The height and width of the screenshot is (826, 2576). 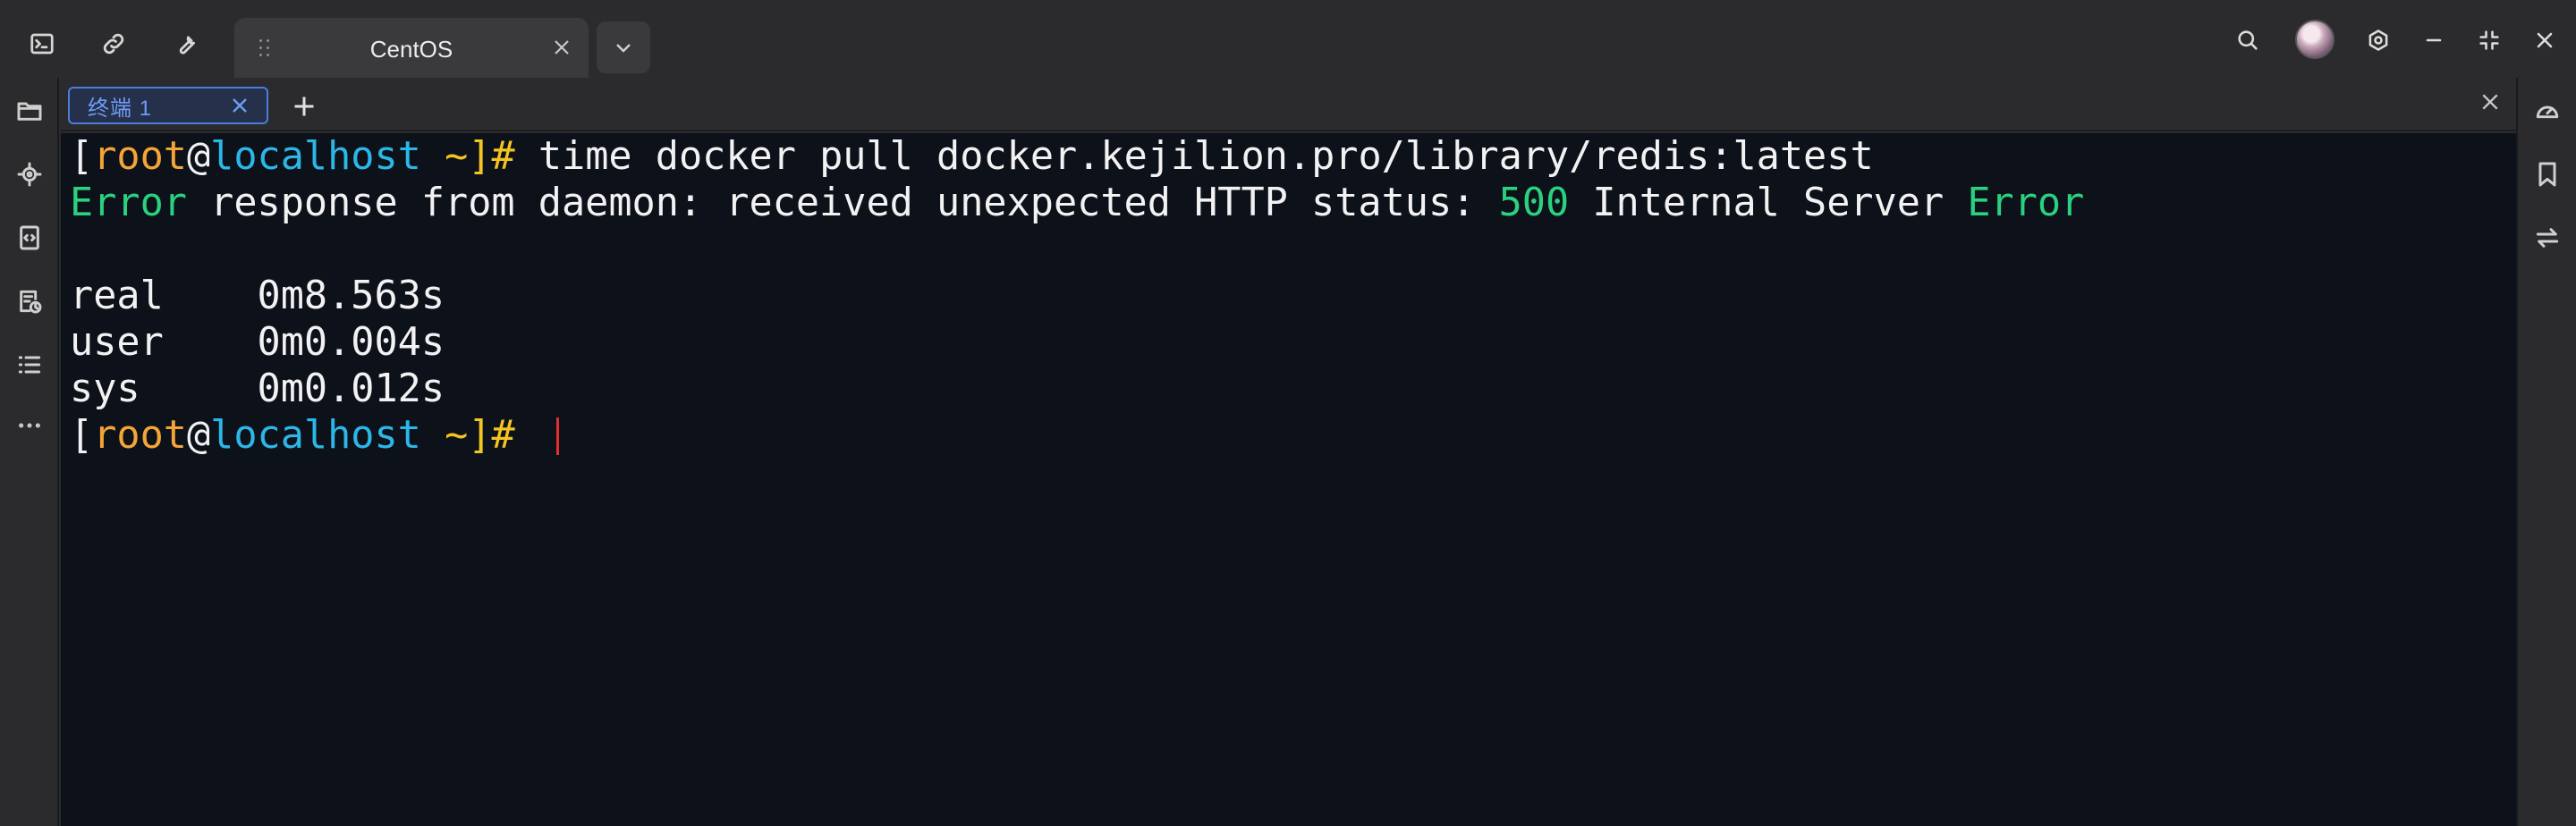 I want to click on more-icon, so click(x=29, y=425).